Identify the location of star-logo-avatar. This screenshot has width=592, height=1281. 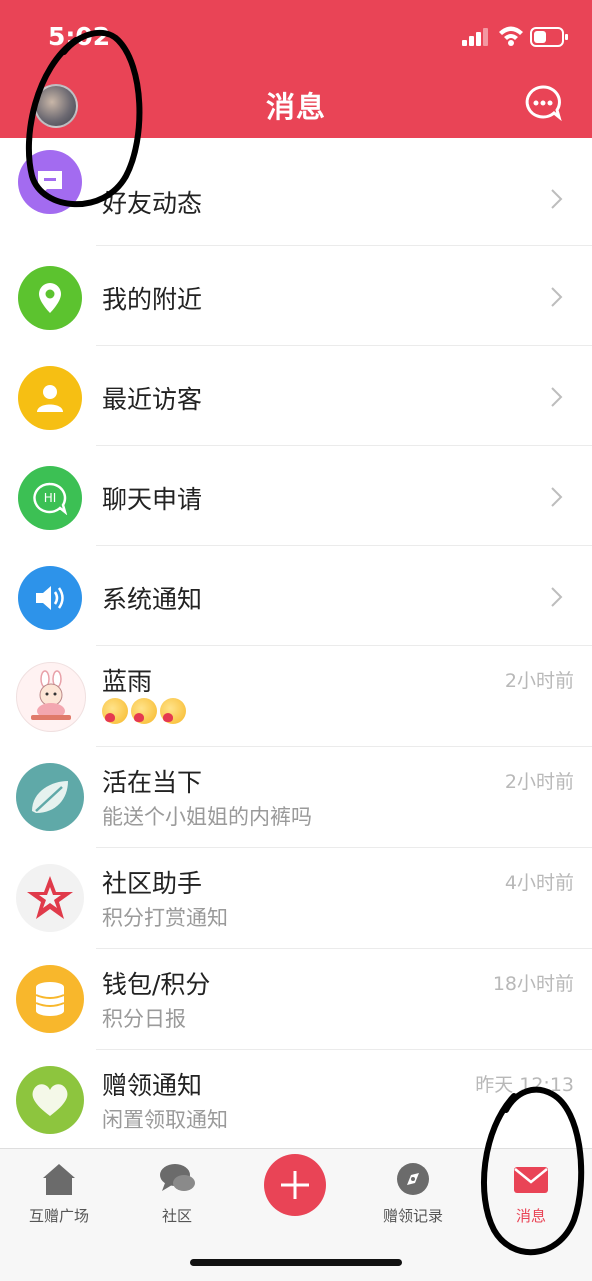
(50, 898).